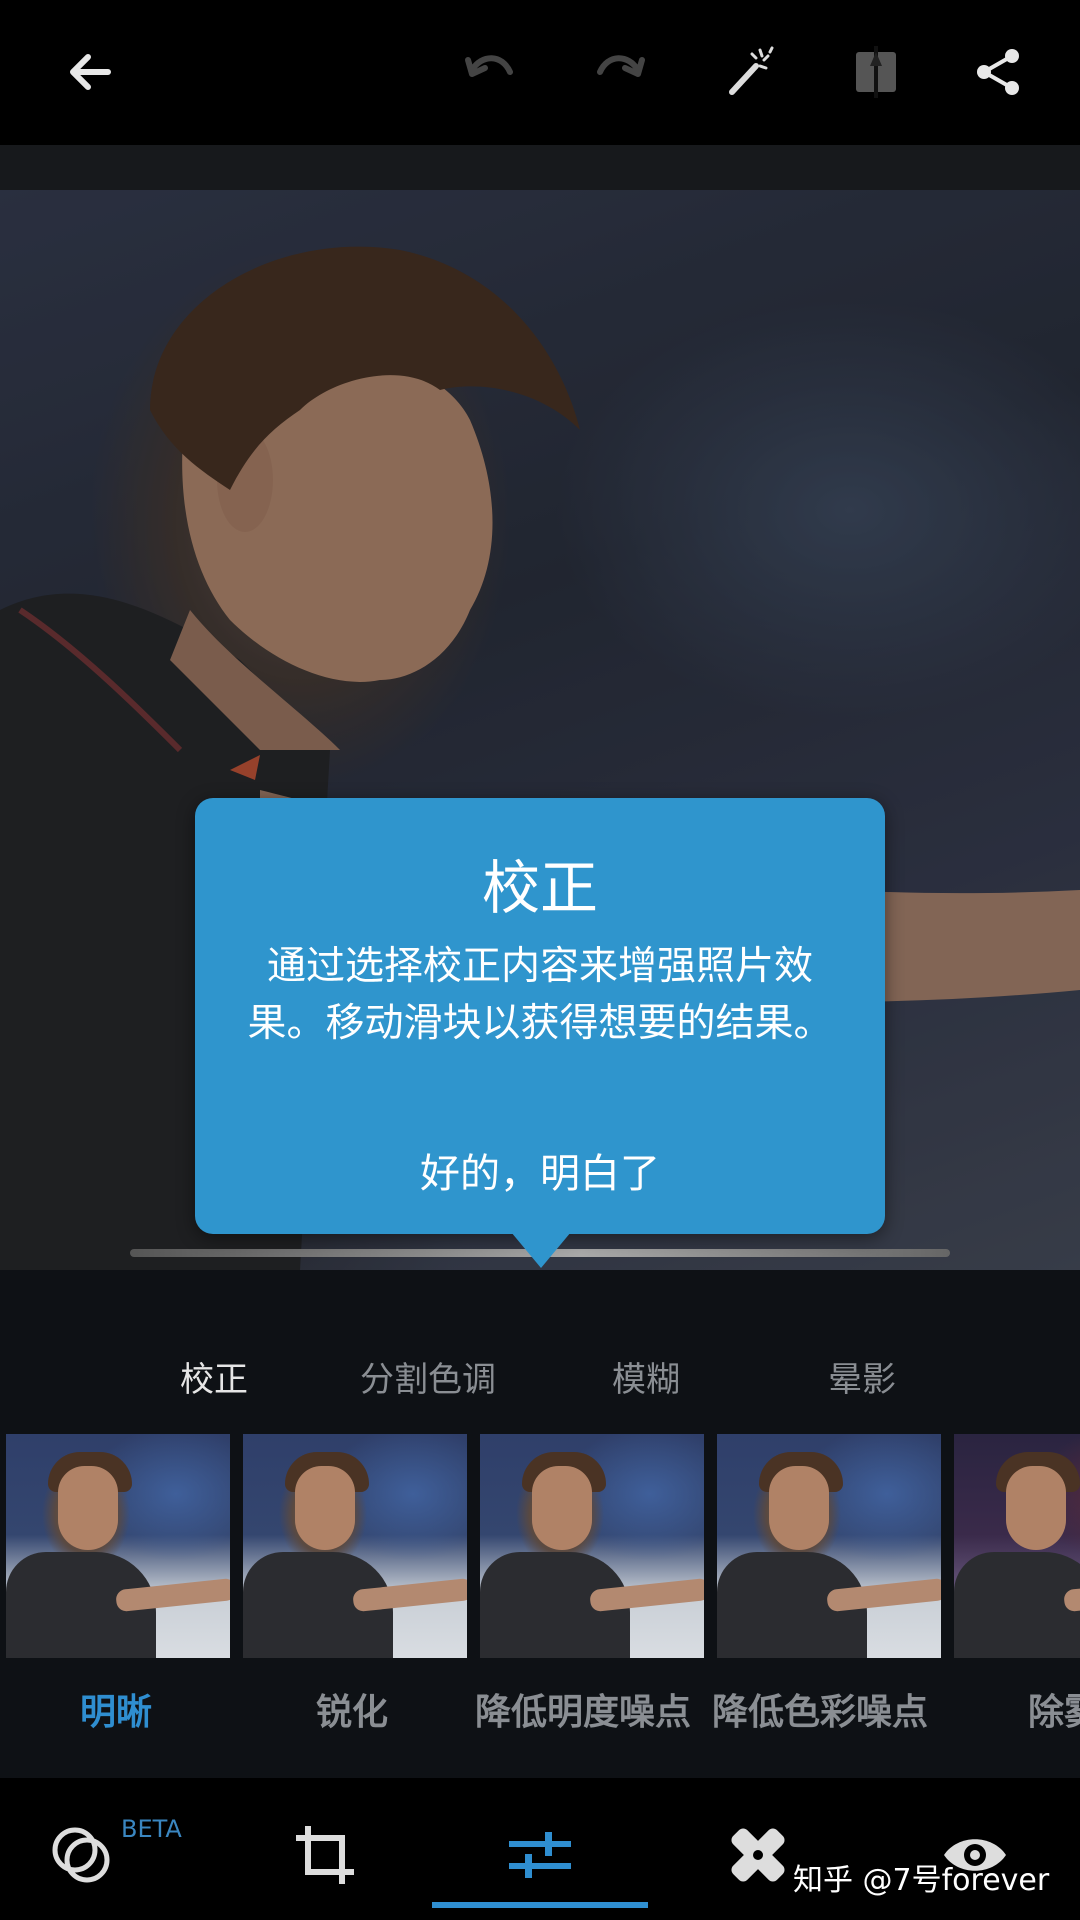 This screenshot has width=1080, height=1920. Describe the element at coordinates (80, 1855) in the screenshot. I see `looks-icon` at that location.